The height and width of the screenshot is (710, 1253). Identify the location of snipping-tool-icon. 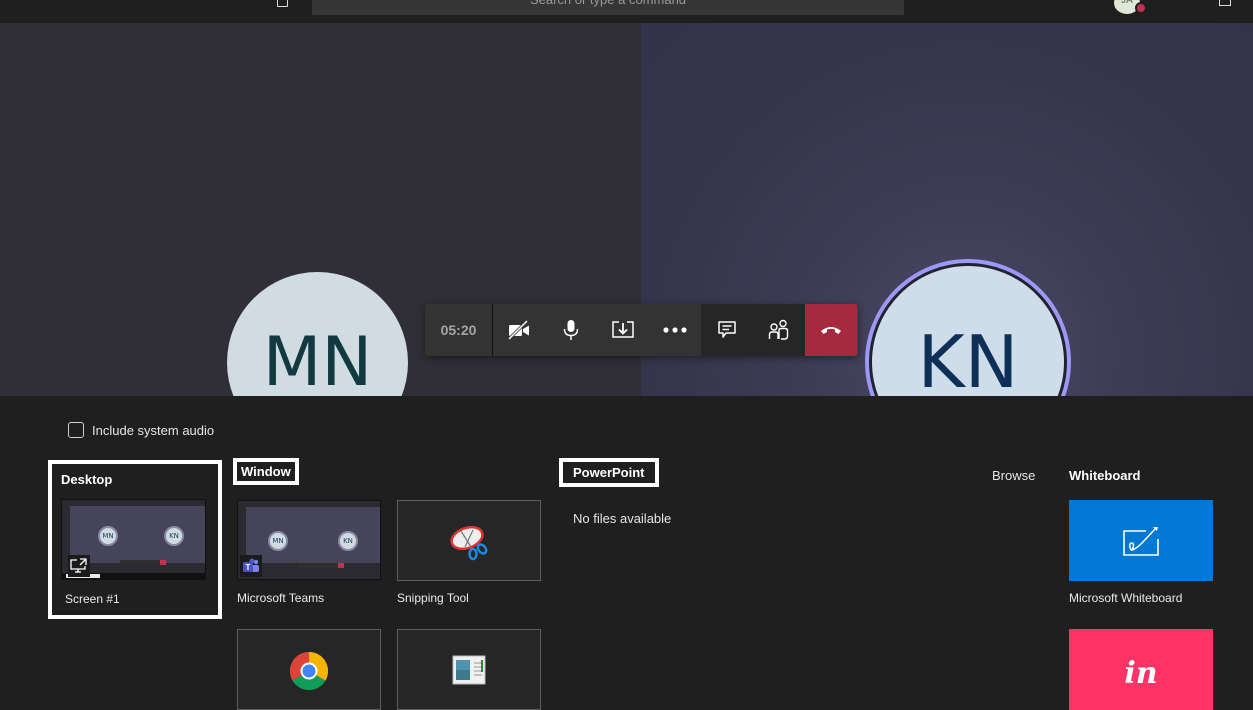
(469, 542).